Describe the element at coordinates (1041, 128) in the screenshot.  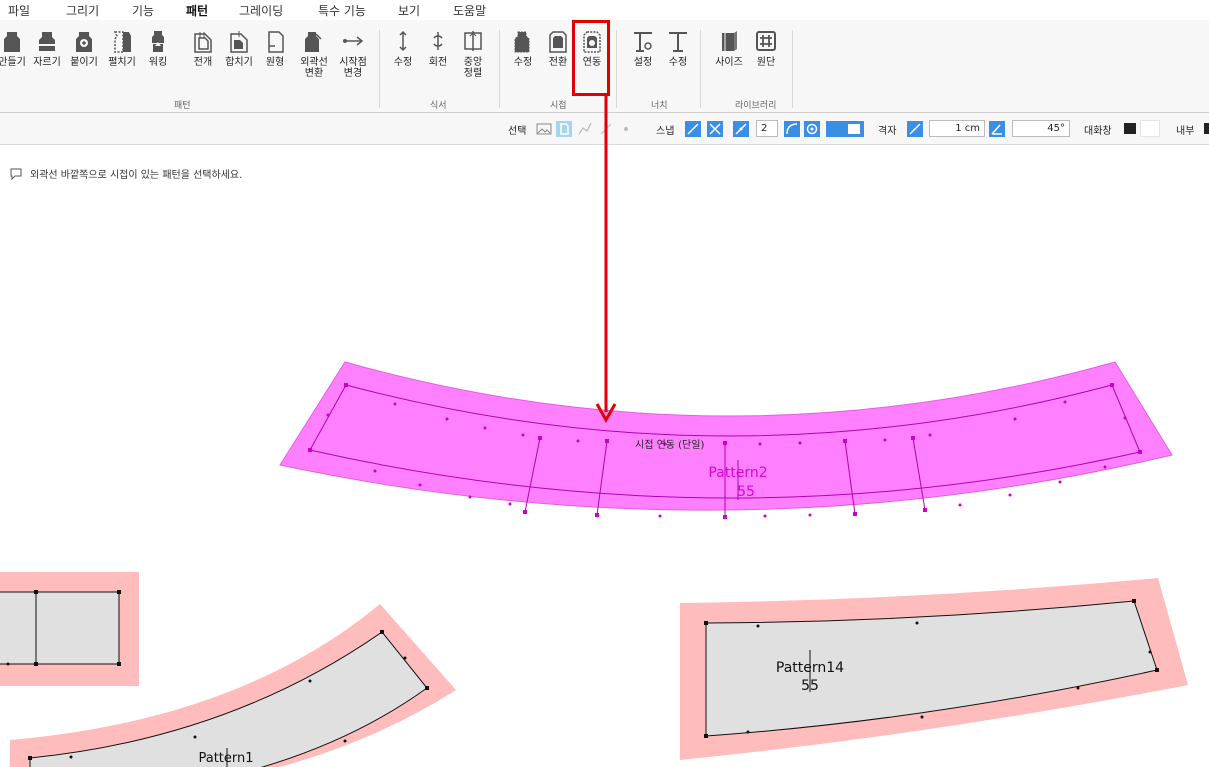
I see `angle-input` at that location.